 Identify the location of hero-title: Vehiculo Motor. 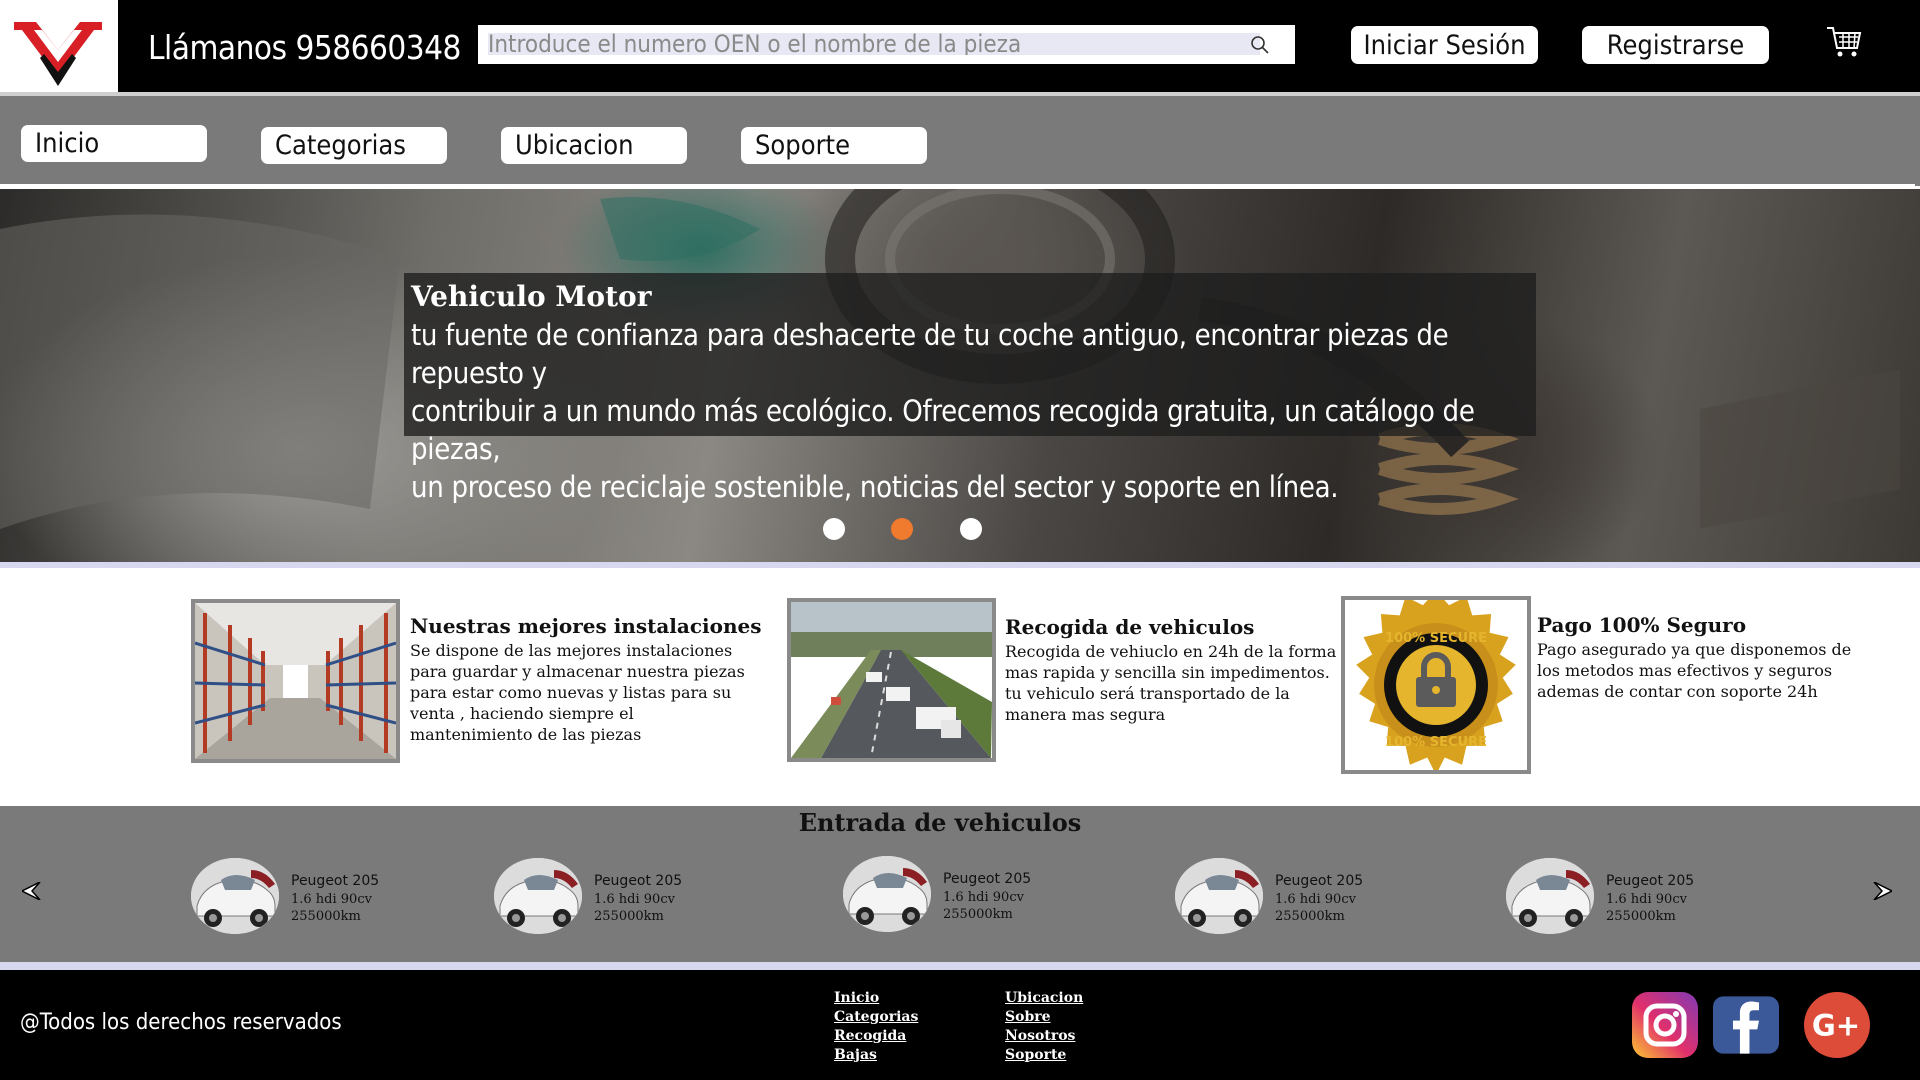
(531, 296).